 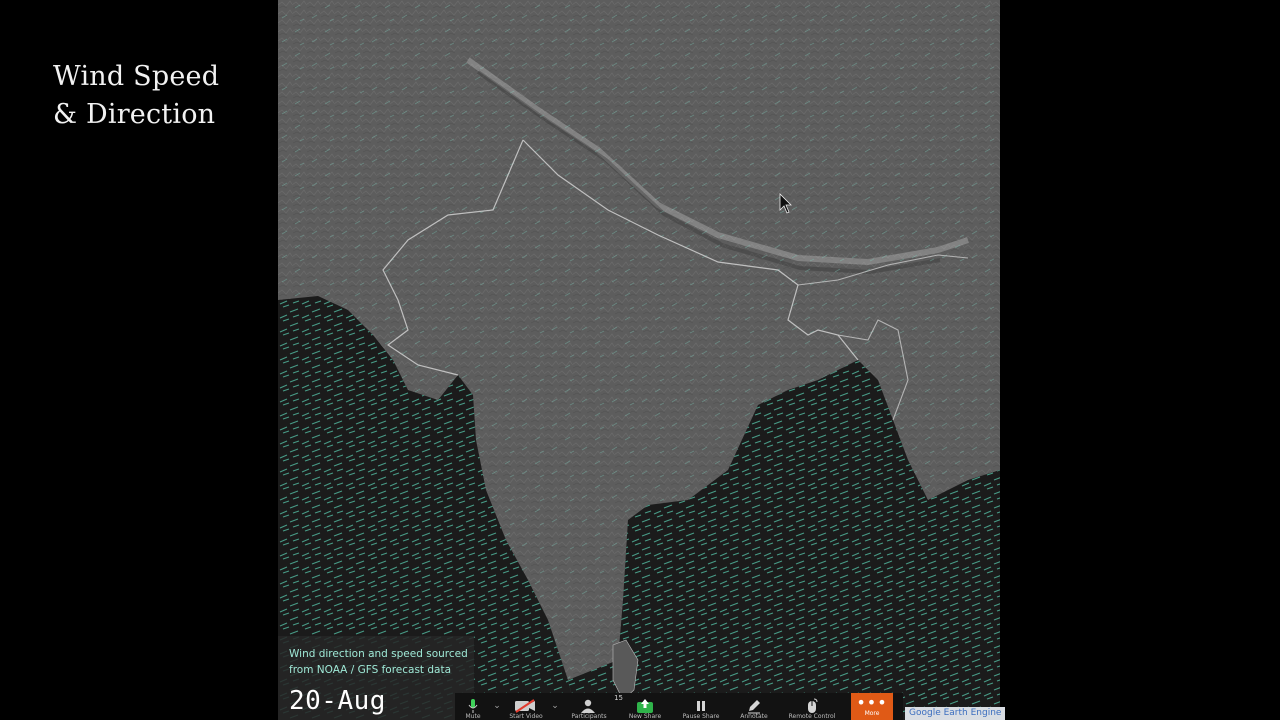 I want to click on pause-share-label: Pause Share, so click(x=701, y=716).